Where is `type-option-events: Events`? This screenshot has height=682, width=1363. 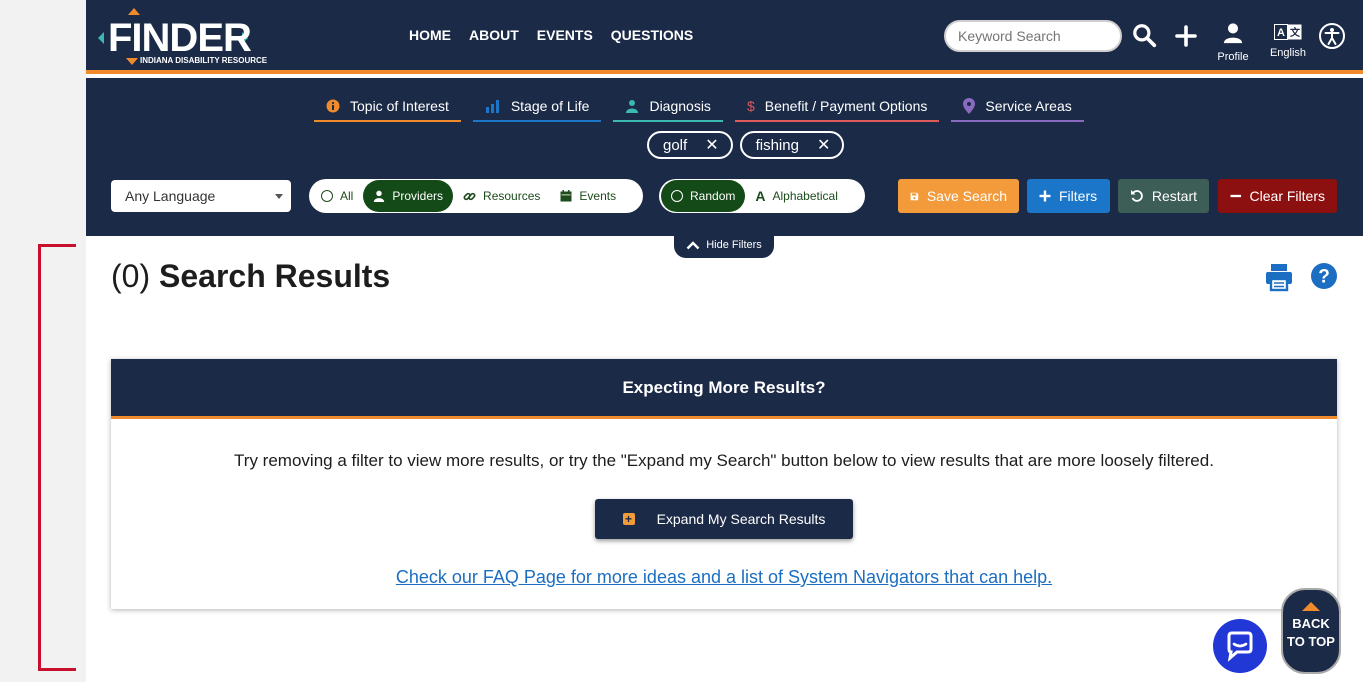
type-option-events: Events is located at coordinates (588, 196).